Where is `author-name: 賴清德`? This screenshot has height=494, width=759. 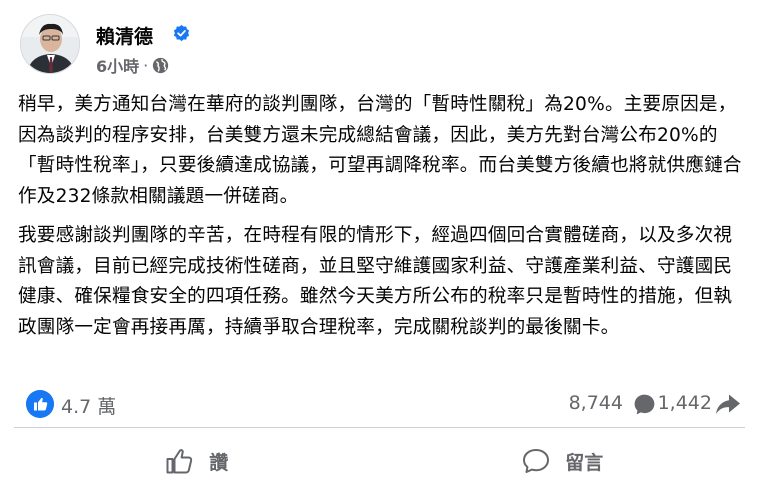
author-name: 賴清德 is located at coordinates (124, 35).